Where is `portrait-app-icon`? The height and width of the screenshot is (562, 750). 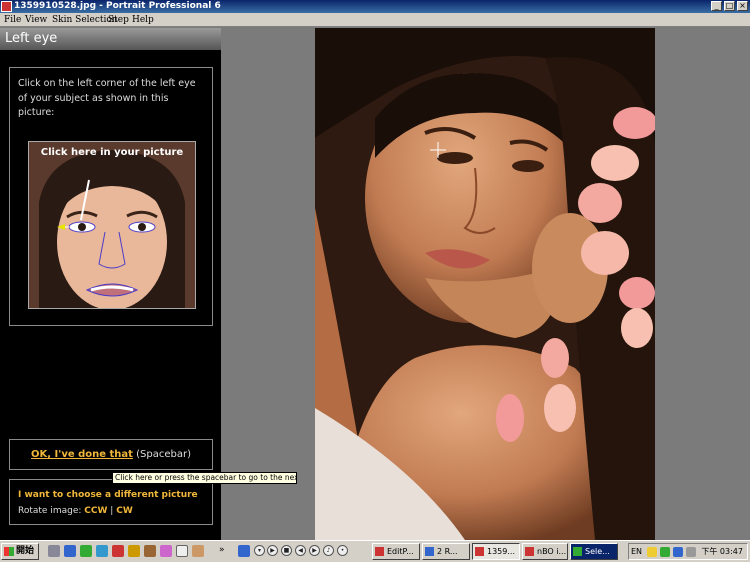
portrait-app-icon is located at coordinates (479, 551).